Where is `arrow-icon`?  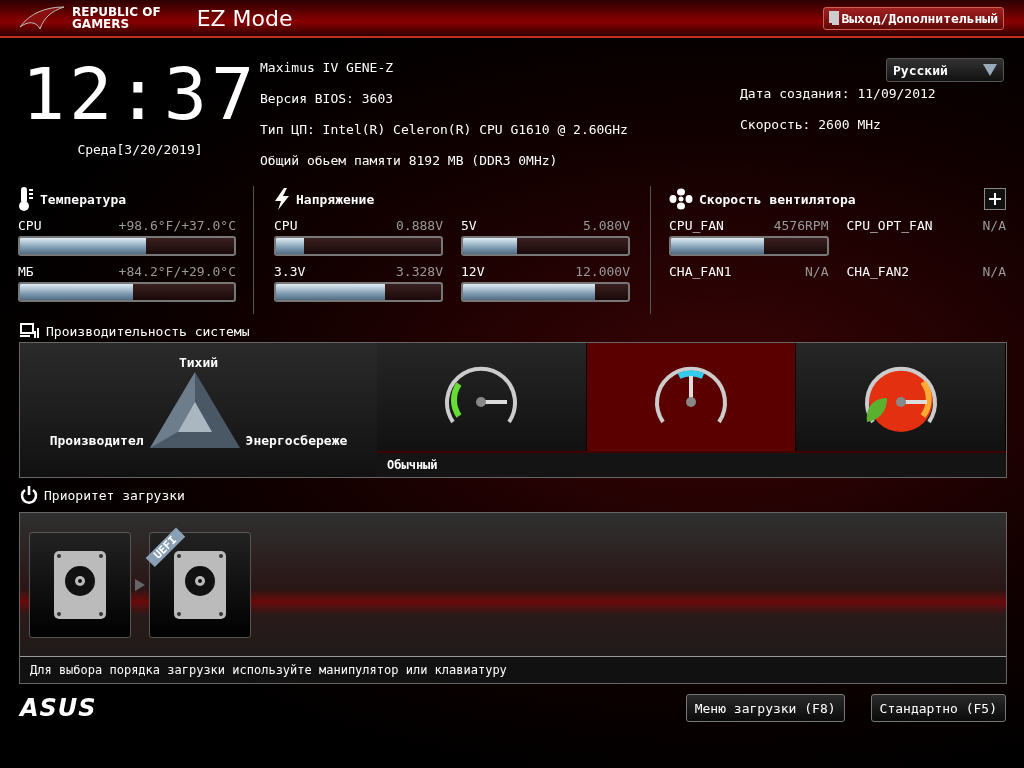 arrow-icon is located at coordinates (140, 585).